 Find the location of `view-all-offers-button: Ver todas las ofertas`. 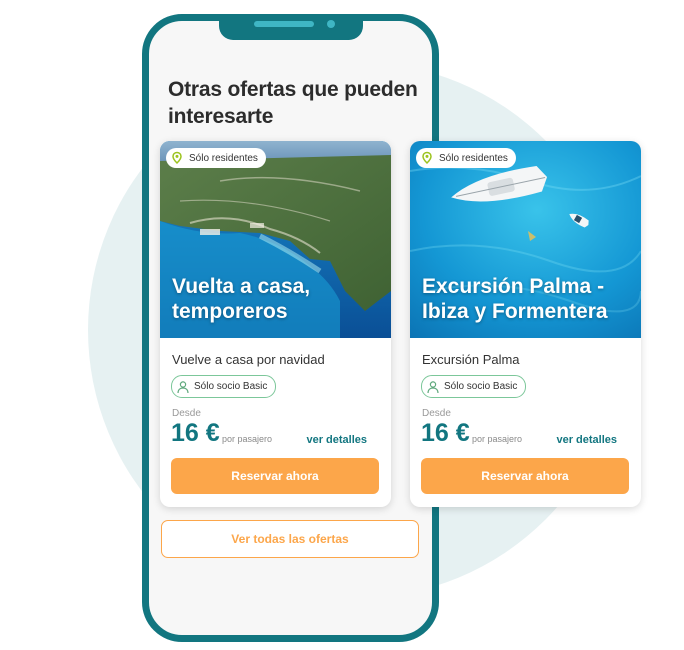

view-all-offers-button: Ver todas las ofertas is located at coordinates (290, 539).